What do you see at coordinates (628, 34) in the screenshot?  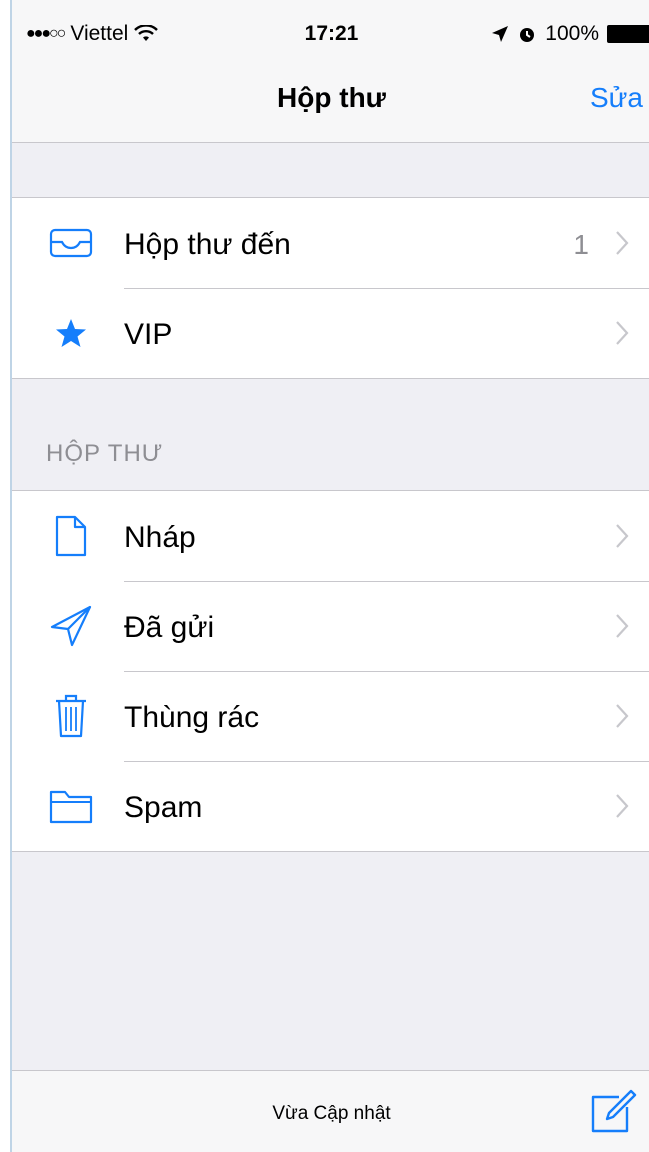 I see `battery-icon` at bounding box center [628, 34].